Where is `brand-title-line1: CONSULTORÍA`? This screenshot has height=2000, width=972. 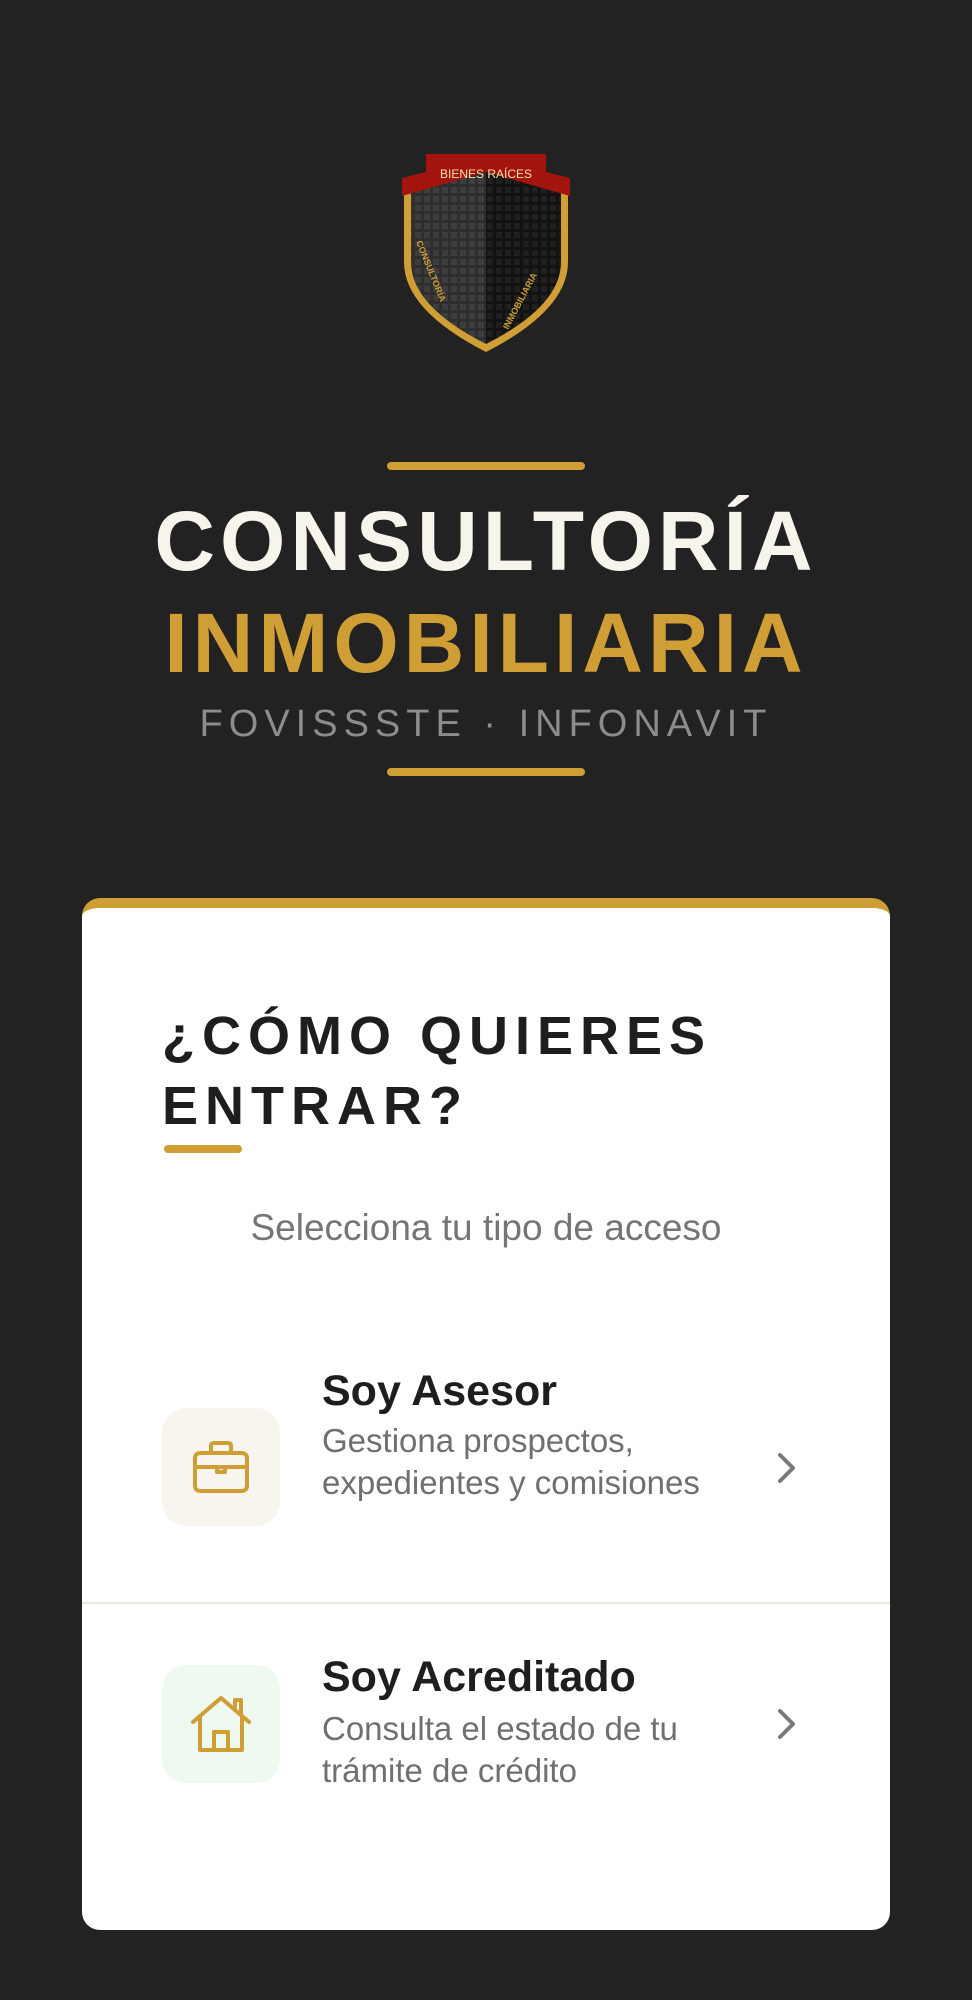
brand-title-line1: CONSULTORÍA is located at coordinates (486, 541).